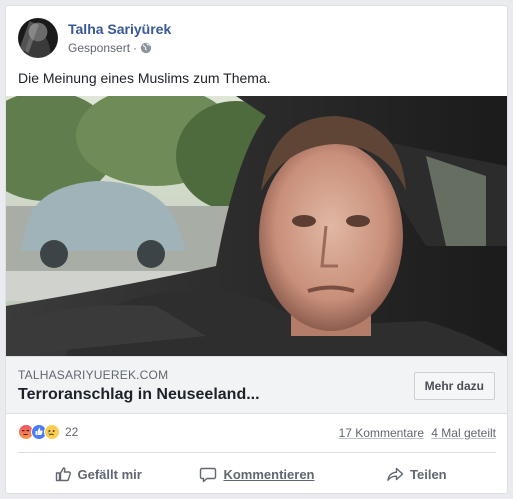 The width and height of the screenshot is (513, 499). I want to click on share-icon, so click(395, 474).